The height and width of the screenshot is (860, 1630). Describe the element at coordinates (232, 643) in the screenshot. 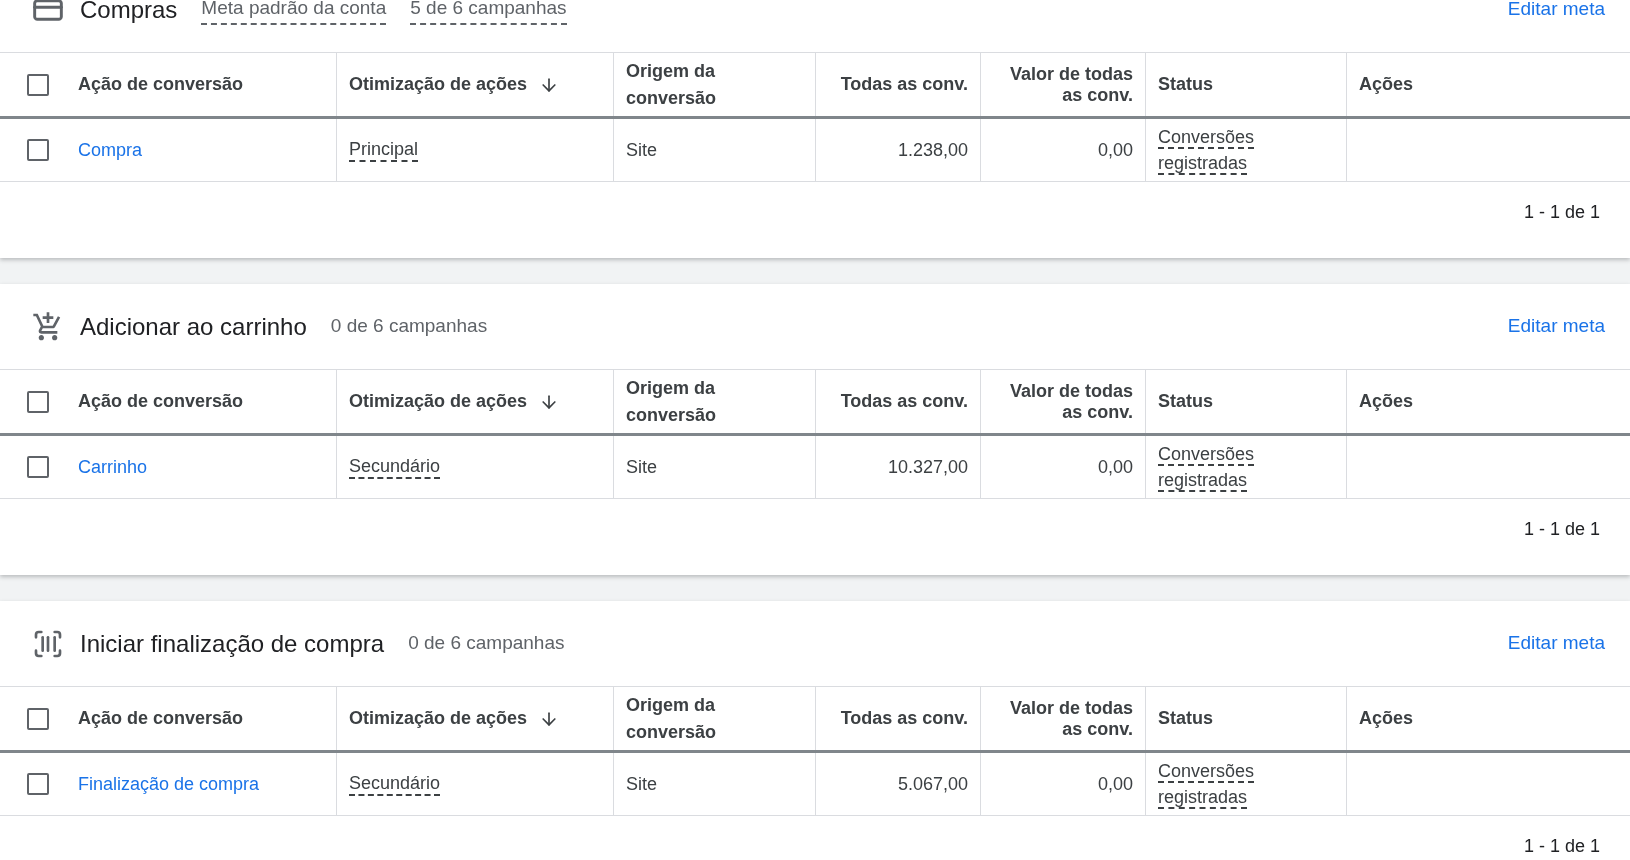

I see `goal-title: Iniciar finalização de compra` at that location.